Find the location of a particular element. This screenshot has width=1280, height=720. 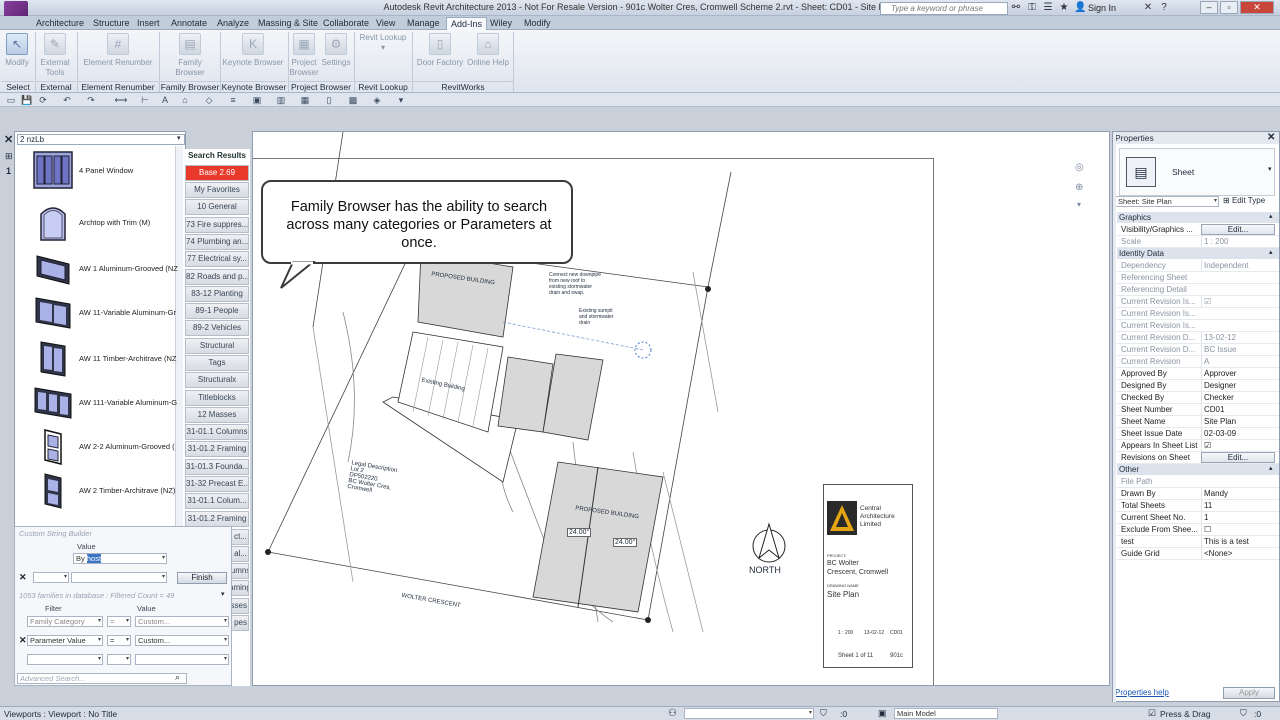

measure-icon: ⟷ is located at coordinates (121, 100).